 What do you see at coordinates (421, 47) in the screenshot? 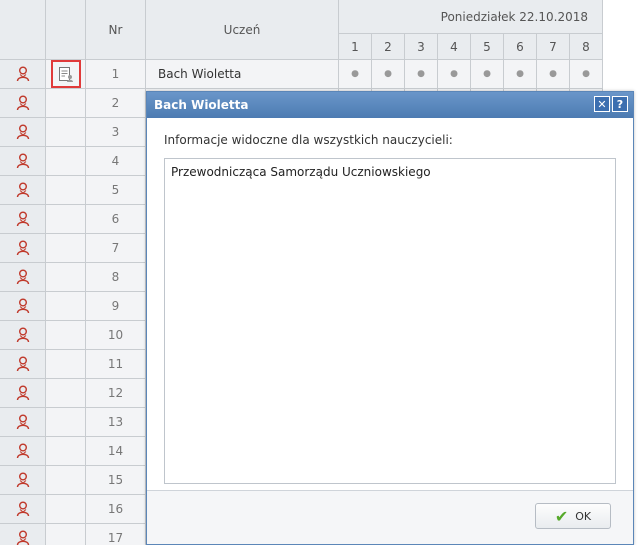
I see `header-lesson-3: 3` at bounding box center [421, 47].